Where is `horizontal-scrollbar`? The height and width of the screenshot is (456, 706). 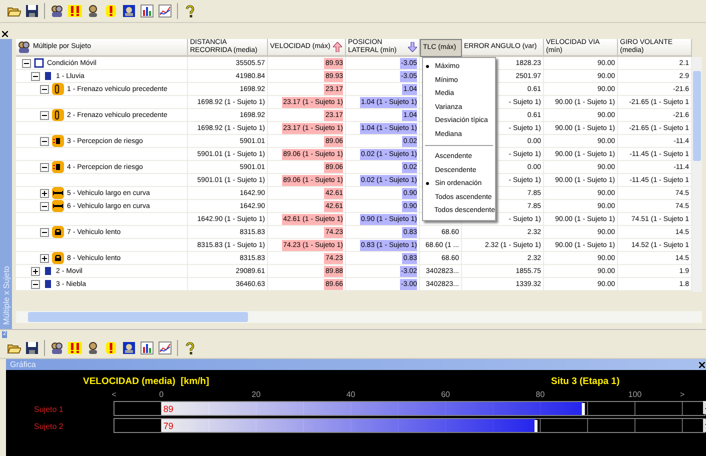 horizontal-scrollbar is located at coordinates (359, 317).